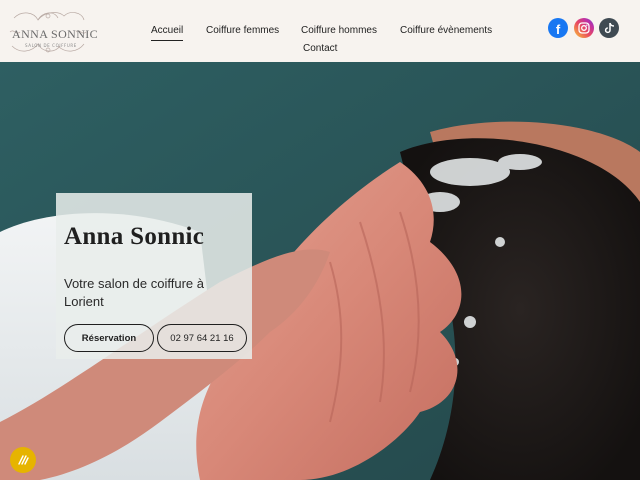 The width and height of the screenshot is (640, 480). I want to click on logo-title: ANNA SONNIC, so click(55, 34).